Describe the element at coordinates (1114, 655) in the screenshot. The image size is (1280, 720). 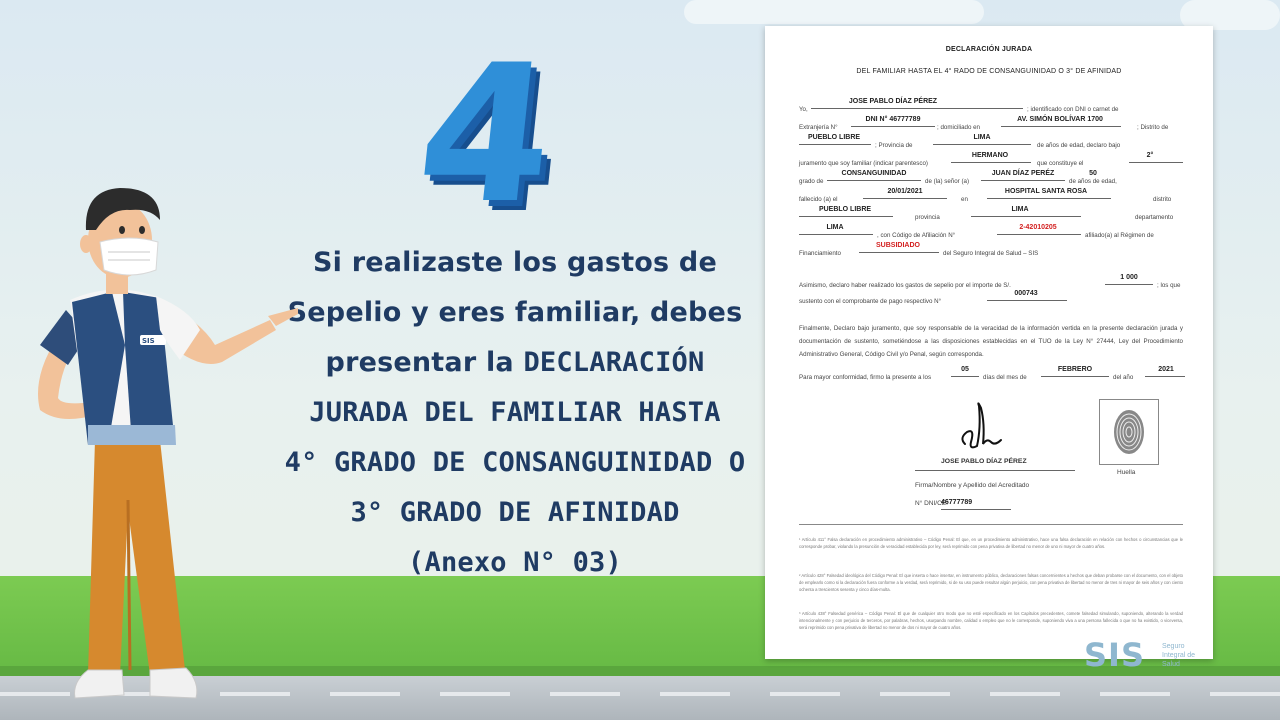
I see `logo-text: SIS` at that location.